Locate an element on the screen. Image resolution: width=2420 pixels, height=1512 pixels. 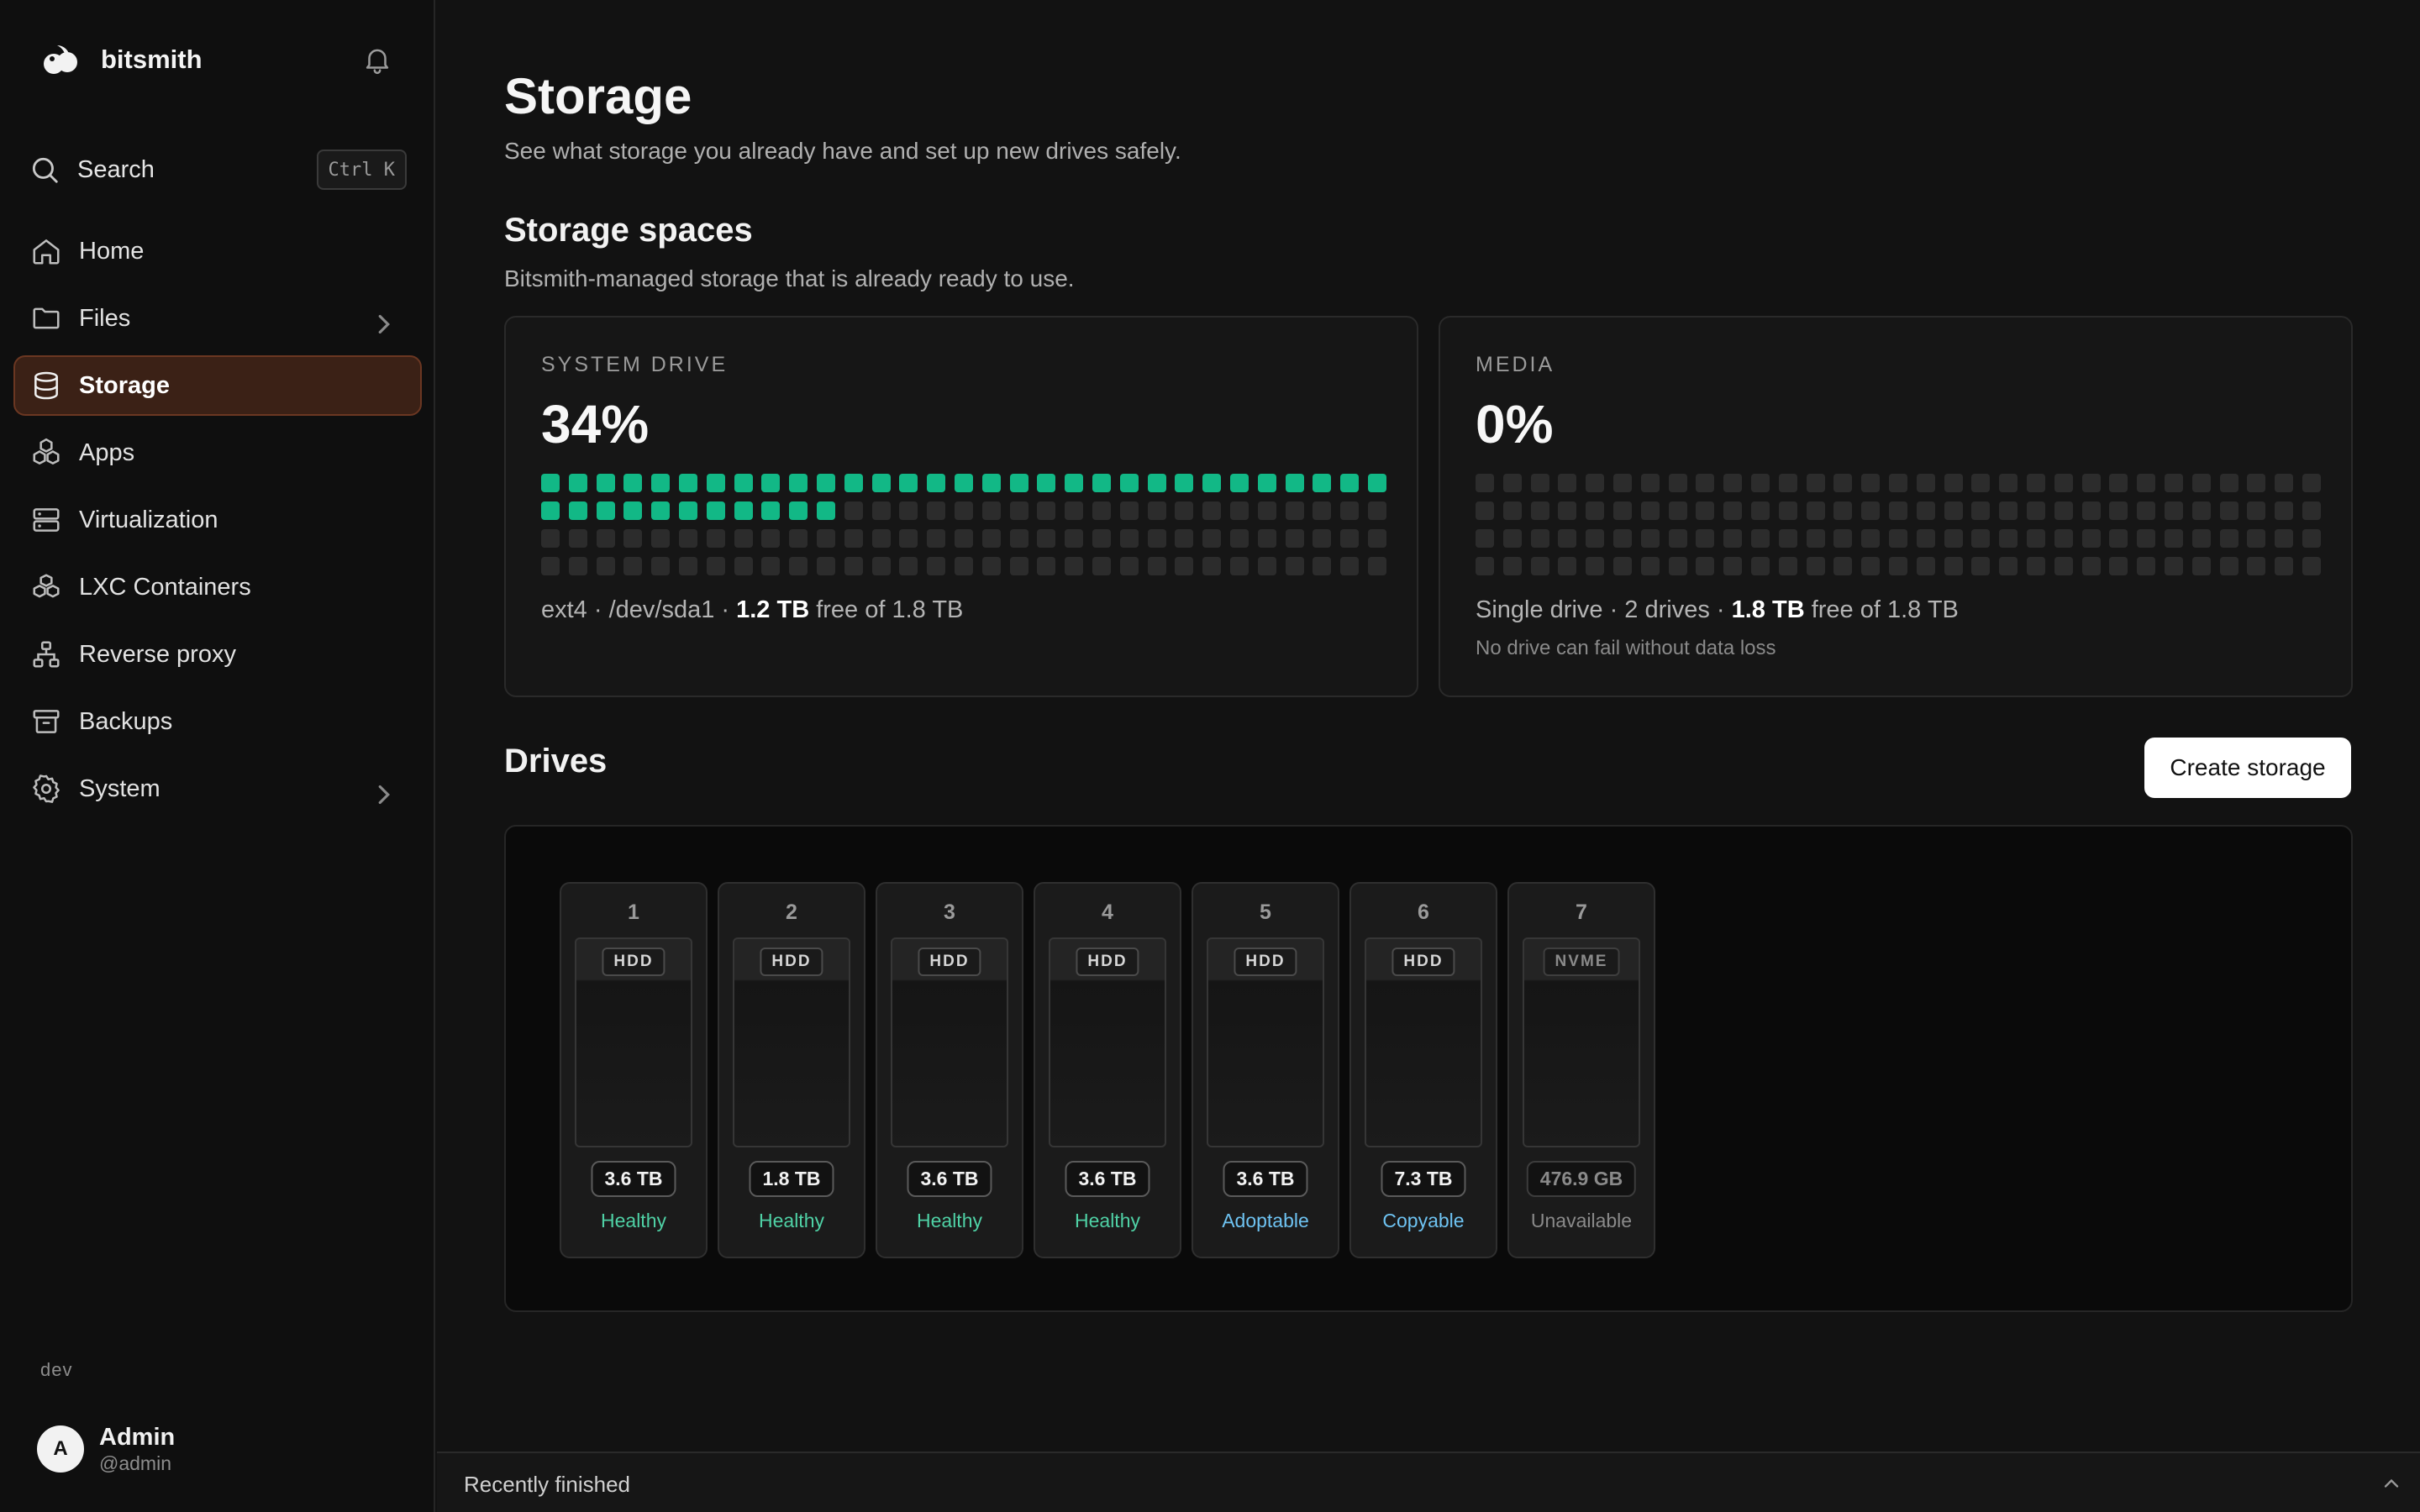
sidebar-item-label: Virtualization is located at coordinates (148, 519).